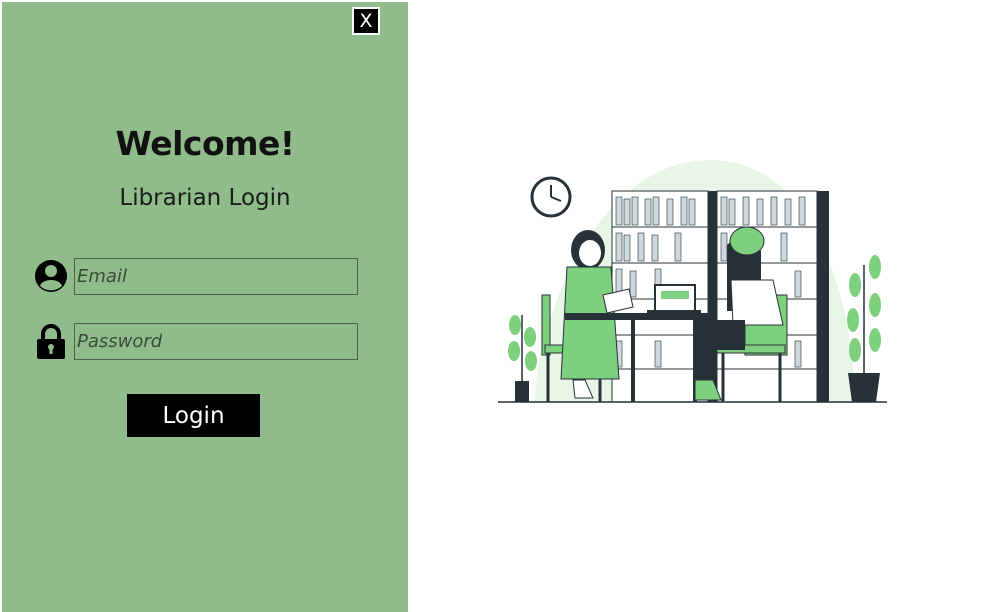 Image resolution: width=989 pixels, height=612 pixels. I want to click on laptop-icon, so click(674, 299).